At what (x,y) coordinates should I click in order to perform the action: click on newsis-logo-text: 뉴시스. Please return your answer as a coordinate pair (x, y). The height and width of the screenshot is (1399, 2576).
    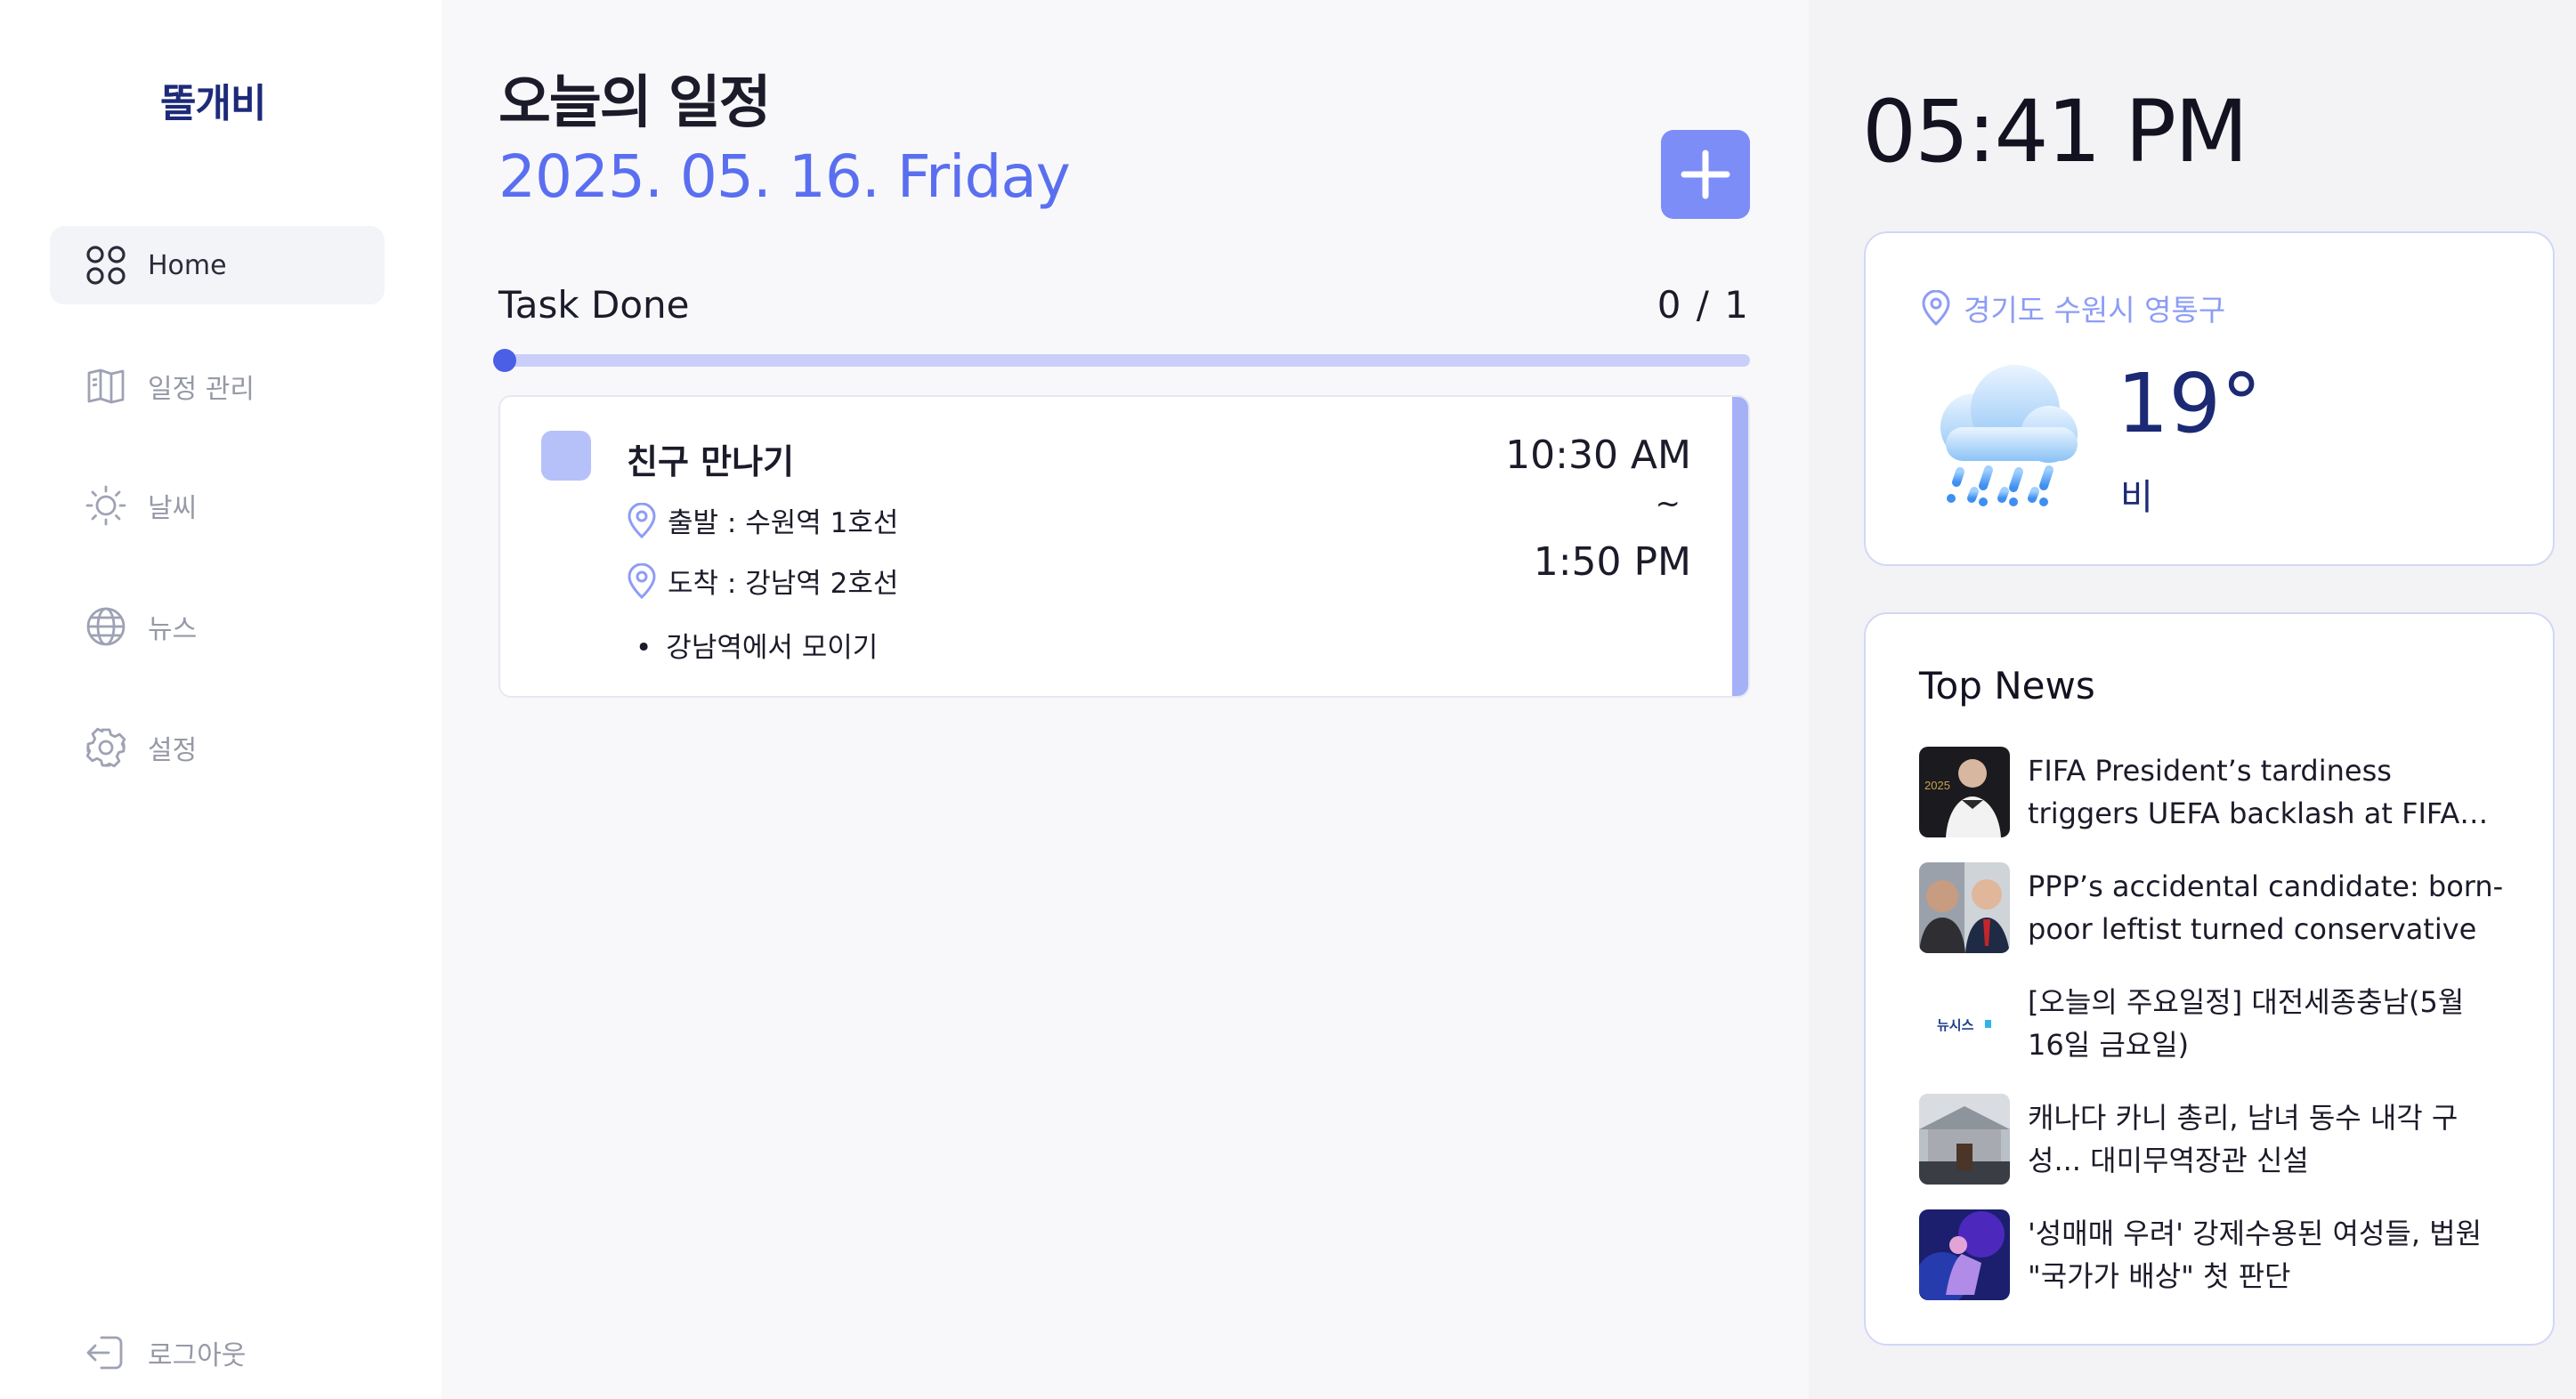
    Looking at the image, I should click on (1956, 1025).